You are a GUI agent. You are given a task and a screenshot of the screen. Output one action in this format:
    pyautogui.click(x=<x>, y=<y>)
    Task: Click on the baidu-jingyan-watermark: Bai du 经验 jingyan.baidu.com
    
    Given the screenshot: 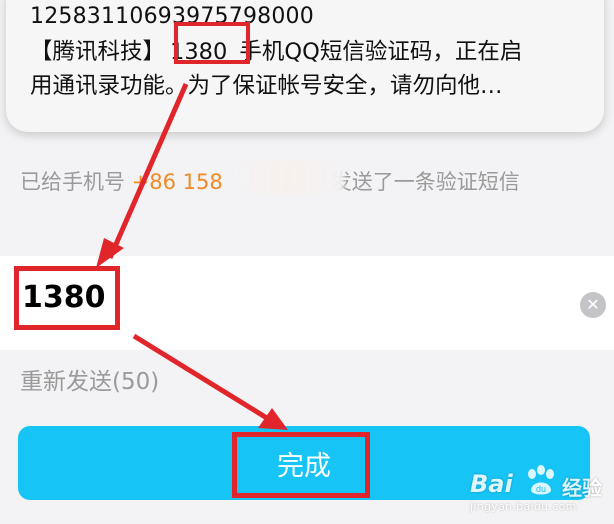 What is the action you would take?
    pyautogui.click(x=532, y=488)
    